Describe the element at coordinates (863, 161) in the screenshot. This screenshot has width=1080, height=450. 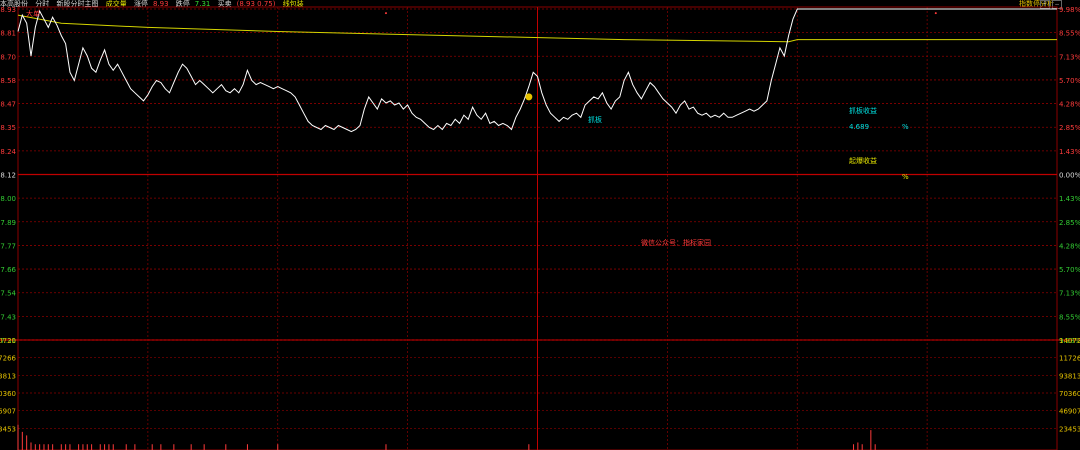
I see `boom-title: 起爆收益` at that location.